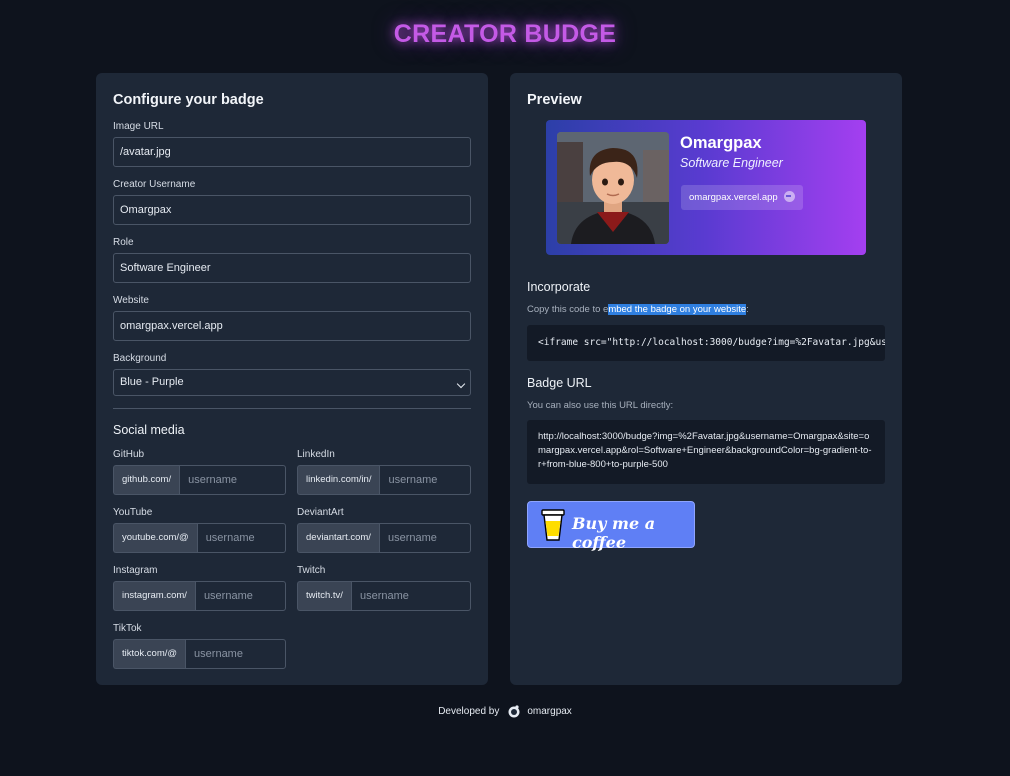 The height and width of the screenshot is (776, 1010). What do you see at coordinates (235, 654) in the screenshot?
I see `tiktok-input: username` at bounding box center [235, 654].